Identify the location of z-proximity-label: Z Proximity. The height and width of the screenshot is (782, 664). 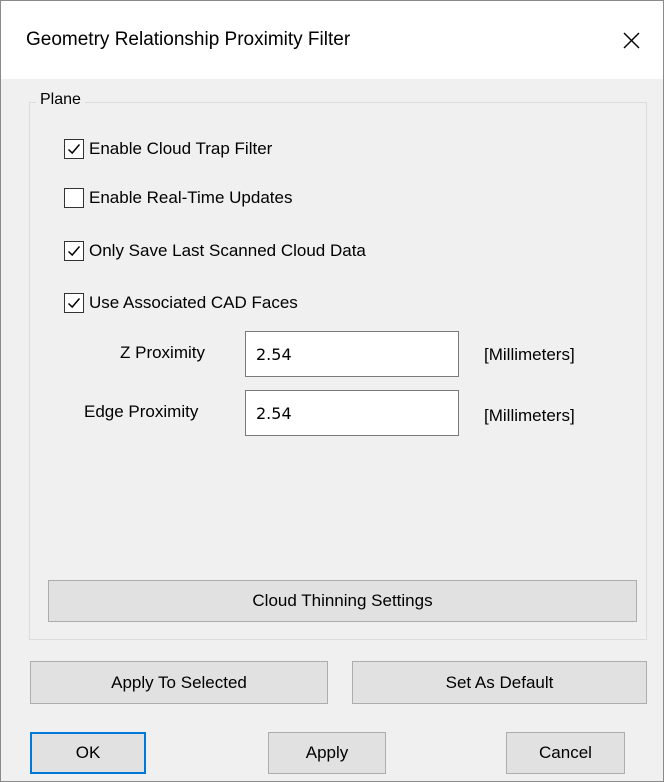
(162, 352).